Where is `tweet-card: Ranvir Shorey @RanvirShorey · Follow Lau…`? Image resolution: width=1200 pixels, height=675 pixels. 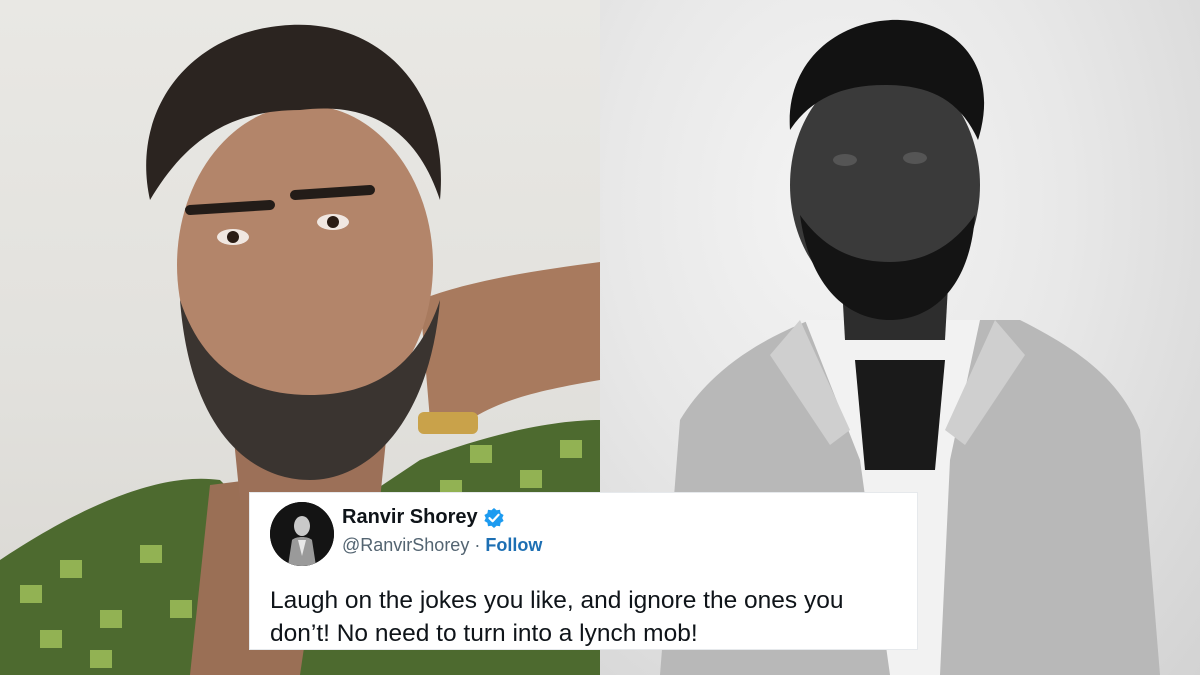
tweet-card: Ranvir Shorey @RanvirShorey · Follow Lau… is located at coordinates (583, 571).